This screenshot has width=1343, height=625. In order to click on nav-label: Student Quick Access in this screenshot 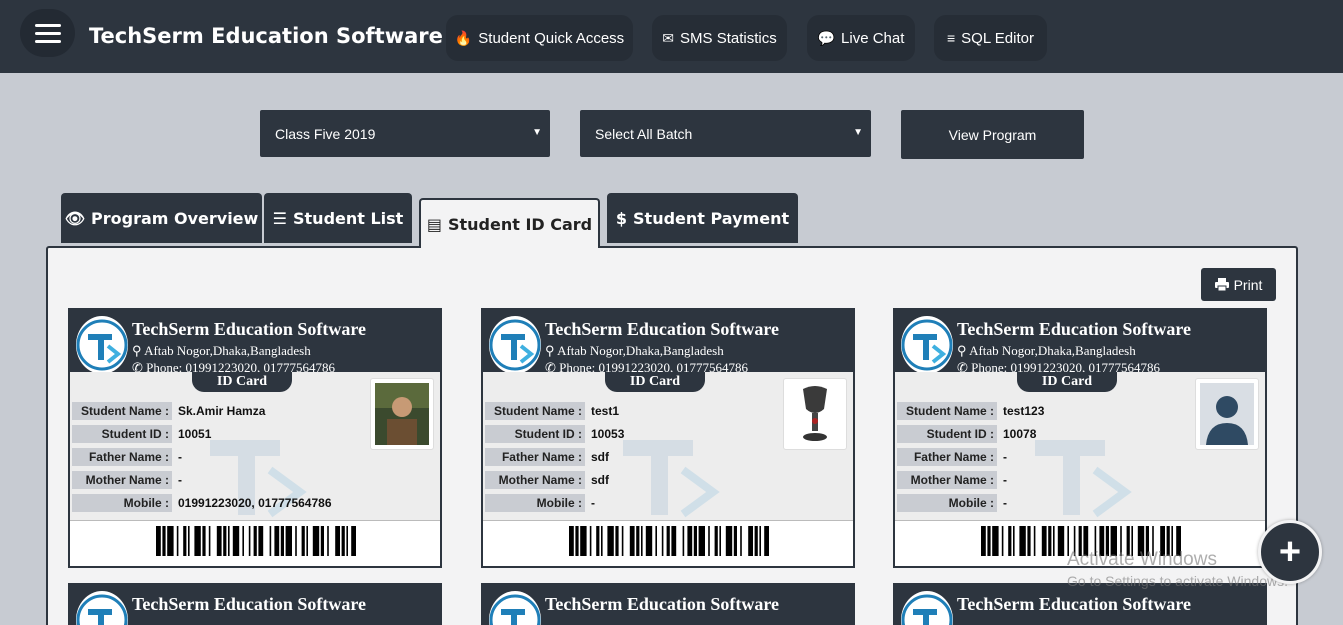, I will do `click(551, 38)`.